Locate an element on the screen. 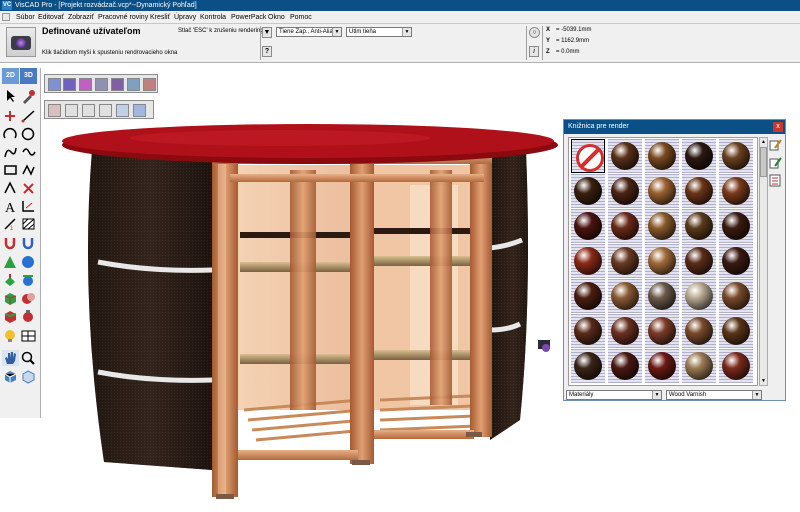 The width and height of the screenshot is (800, 512). render-scene-icon is located at coordinates (101, 84).